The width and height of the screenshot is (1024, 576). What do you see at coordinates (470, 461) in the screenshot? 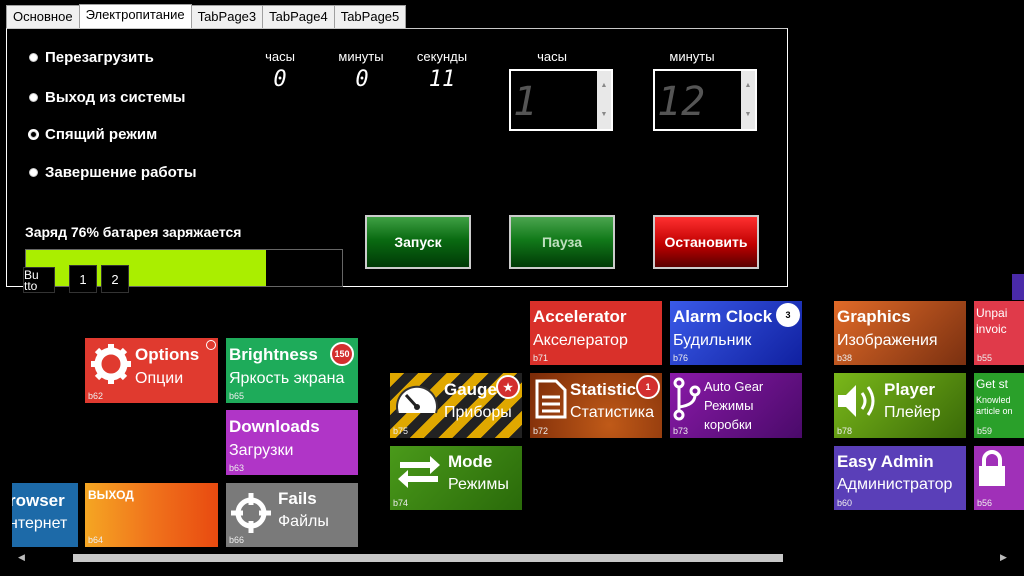
I see `tile-title: Mode` at bounding box center [470, 461].